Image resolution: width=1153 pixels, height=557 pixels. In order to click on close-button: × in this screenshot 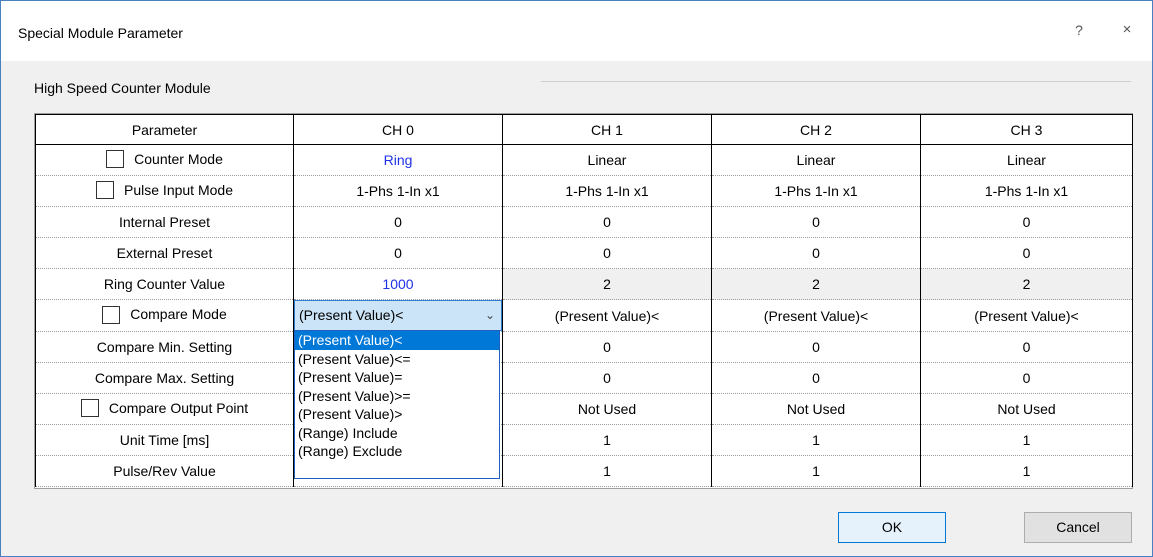, I will do `click(1127, 30)`.